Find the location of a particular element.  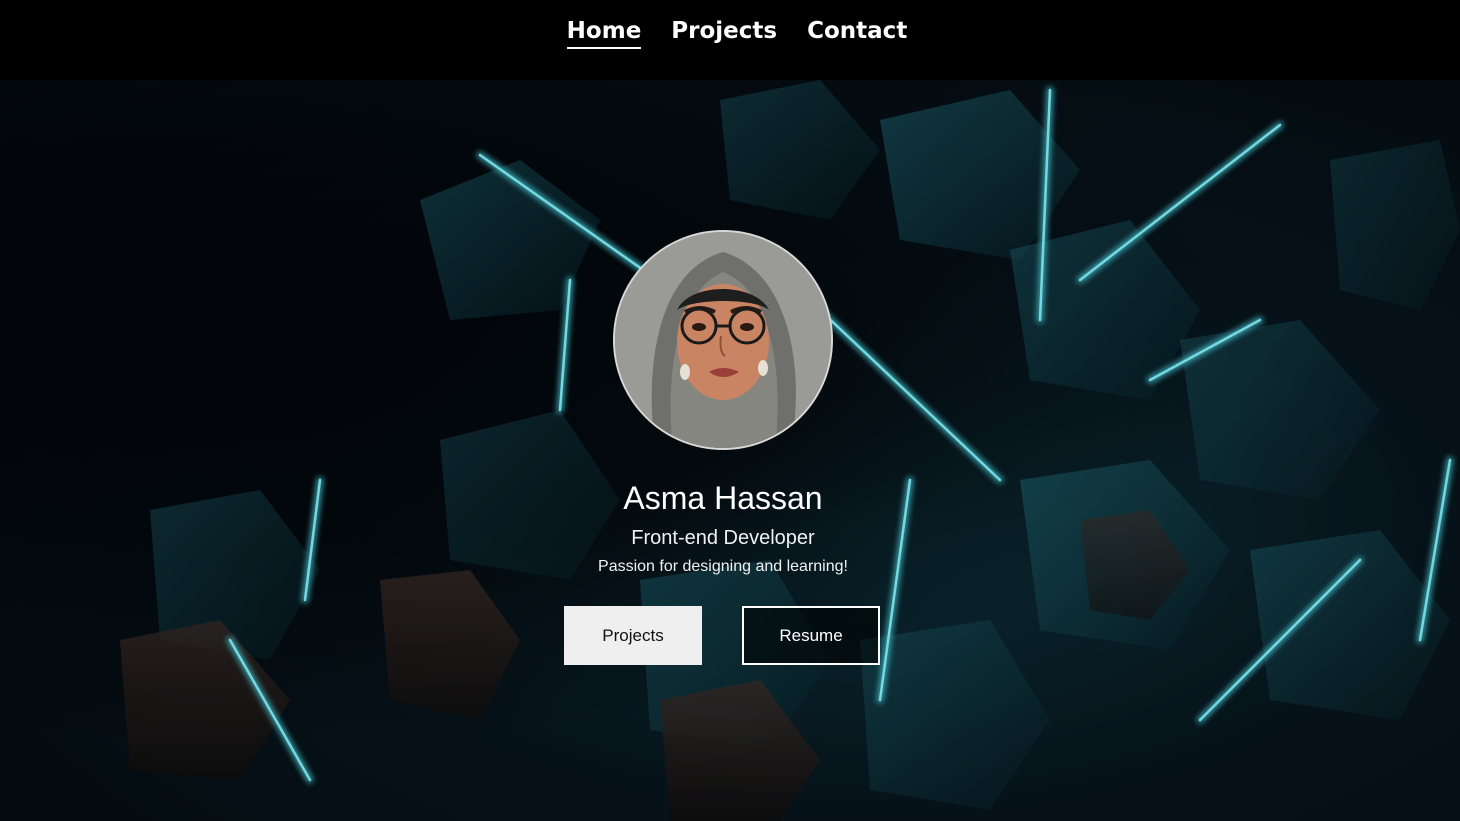

resume-button: Resume is located at coordinates (811, 635).